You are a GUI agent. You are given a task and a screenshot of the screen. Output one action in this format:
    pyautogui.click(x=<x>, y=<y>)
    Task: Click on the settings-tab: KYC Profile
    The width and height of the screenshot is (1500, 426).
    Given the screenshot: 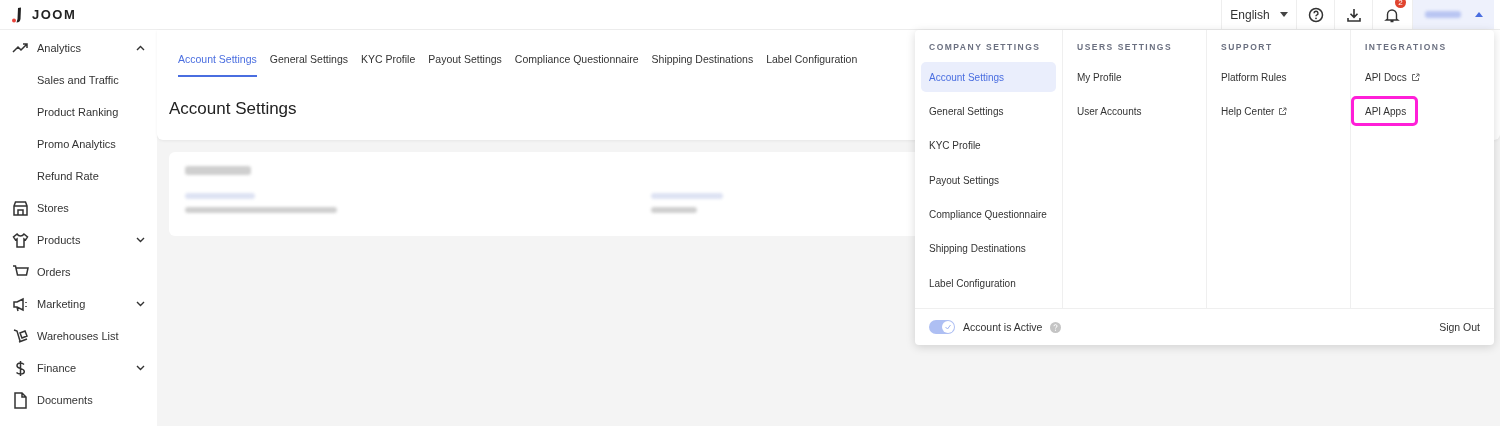 What is the action you would take?
    pyautogui.click(x=388, y=53)
    